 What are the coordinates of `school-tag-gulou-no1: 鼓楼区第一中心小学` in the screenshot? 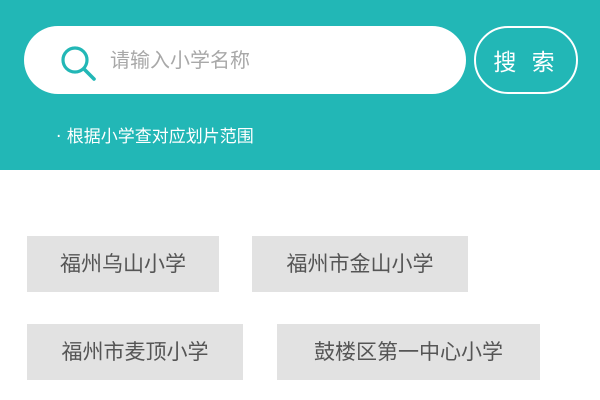 It's located at (408, 352).